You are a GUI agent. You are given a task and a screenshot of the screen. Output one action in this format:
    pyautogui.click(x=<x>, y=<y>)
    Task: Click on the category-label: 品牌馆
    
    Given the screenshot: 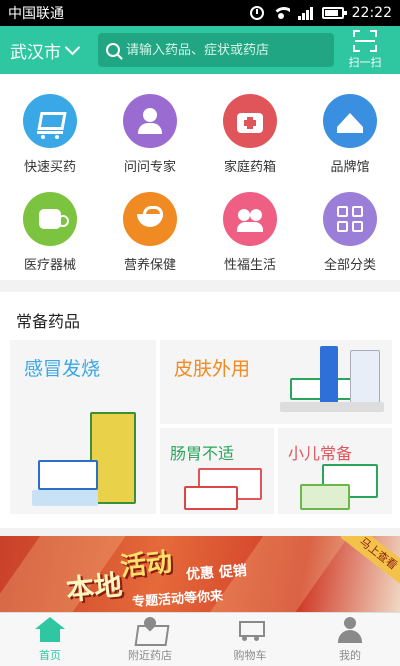 What is the action you would take?
    pyautogui.click(x=350, y=167)
    